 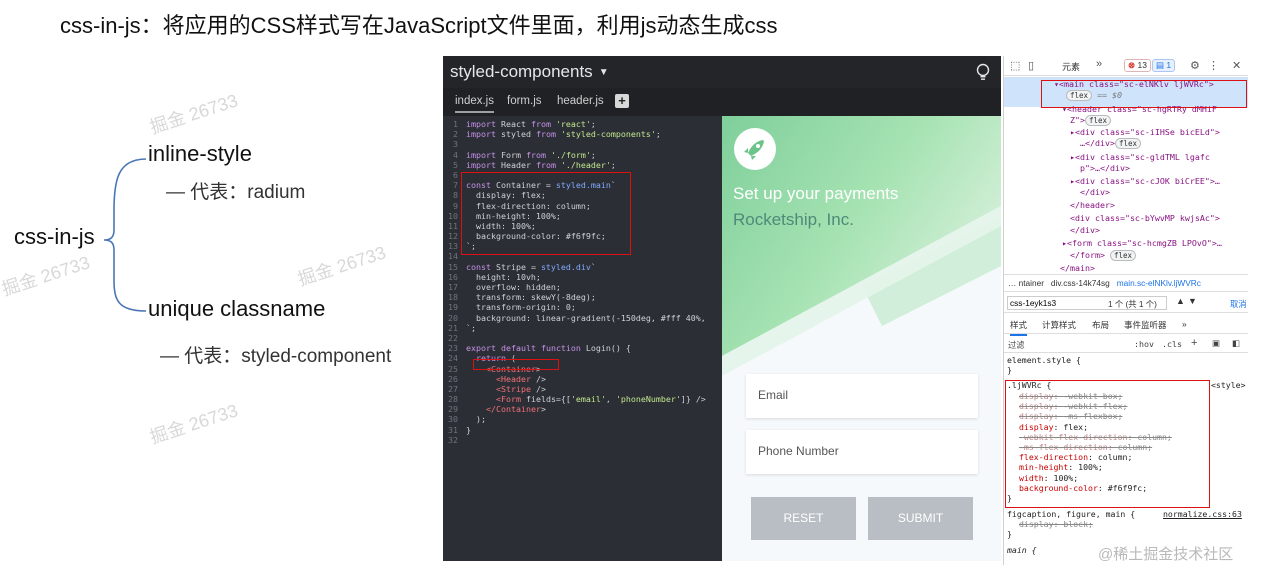 What do you see at coordinates (1105, 168) in the screenshot?
I see `dom-text-row: p">…</div>` at bounding box center [1105, 168].